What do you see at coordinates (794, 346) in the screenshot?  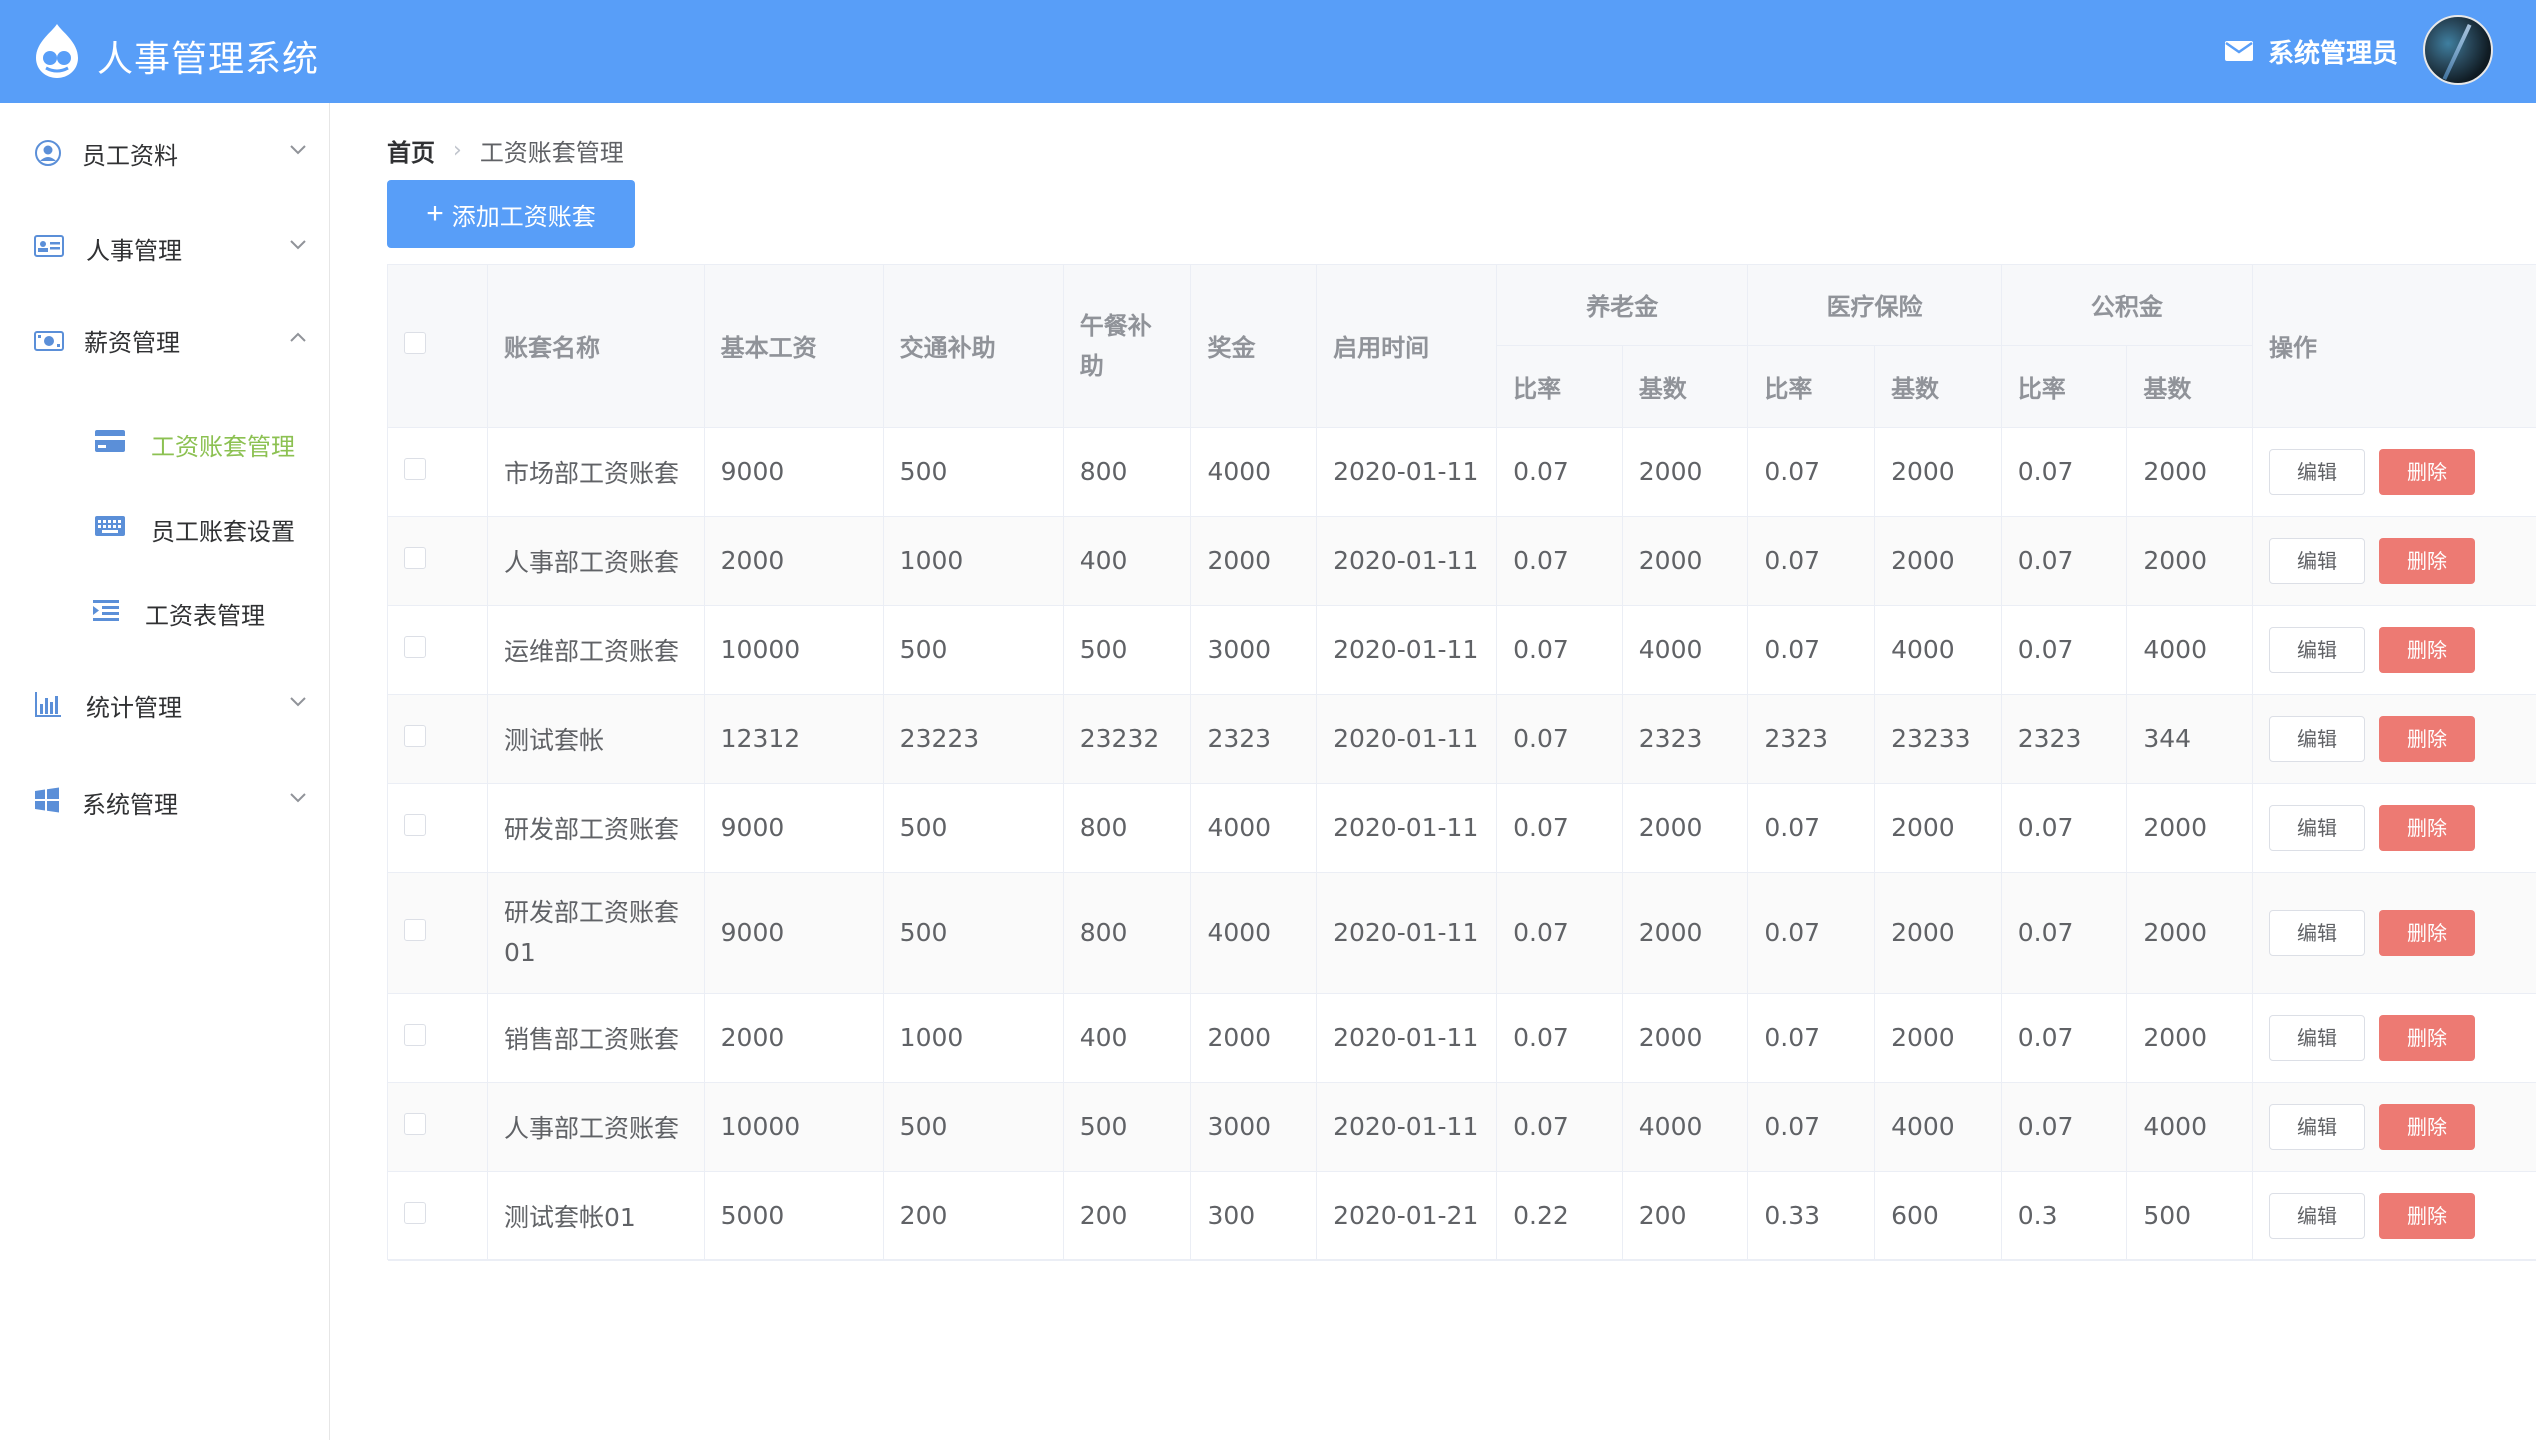 I see `col-basic: 基本工资` at bounding box center [794, 346].